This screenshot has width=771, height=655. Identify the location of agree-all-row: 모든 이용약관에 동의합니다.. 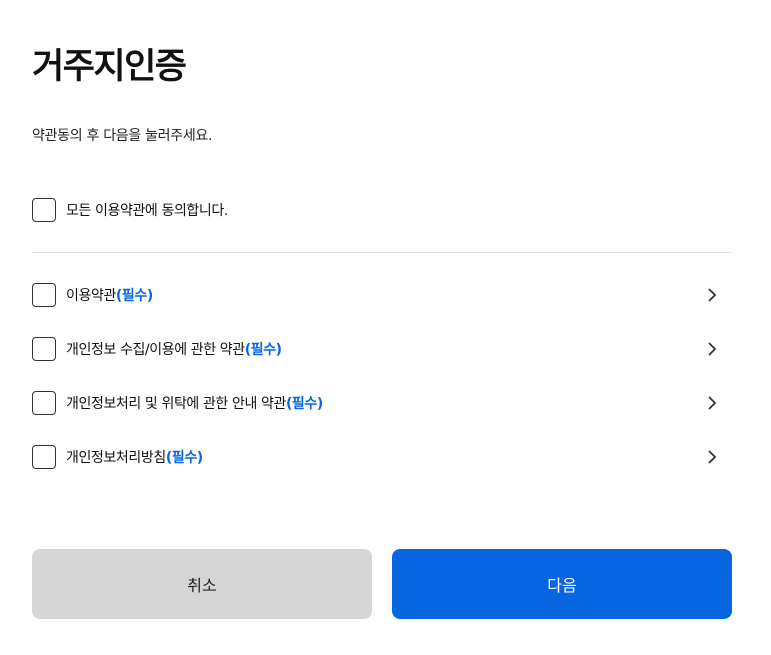
(382, 210).